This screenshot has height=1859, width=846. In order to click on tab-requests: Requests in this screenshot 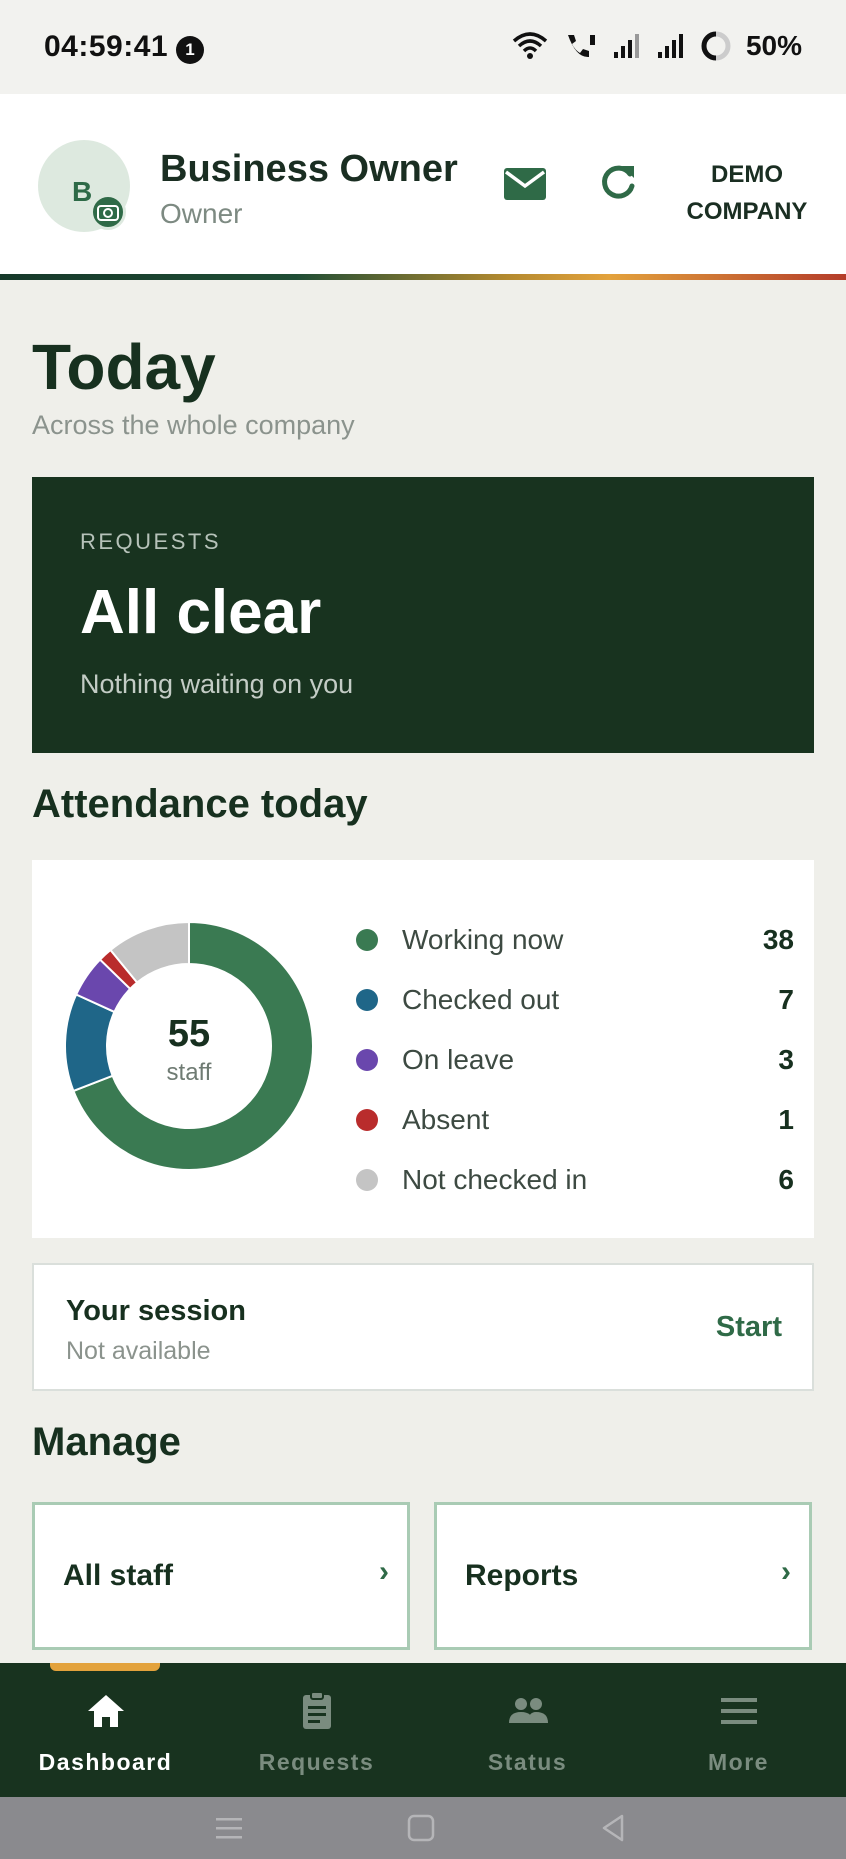, I will do `click(316, 1730)`.